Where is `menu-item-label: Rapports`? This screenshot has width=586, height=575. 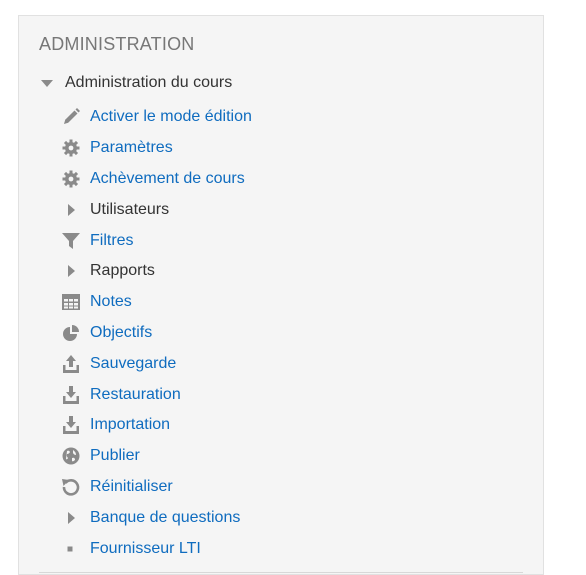 menu-item-label: Rapports is located at coordinates (122, 271).